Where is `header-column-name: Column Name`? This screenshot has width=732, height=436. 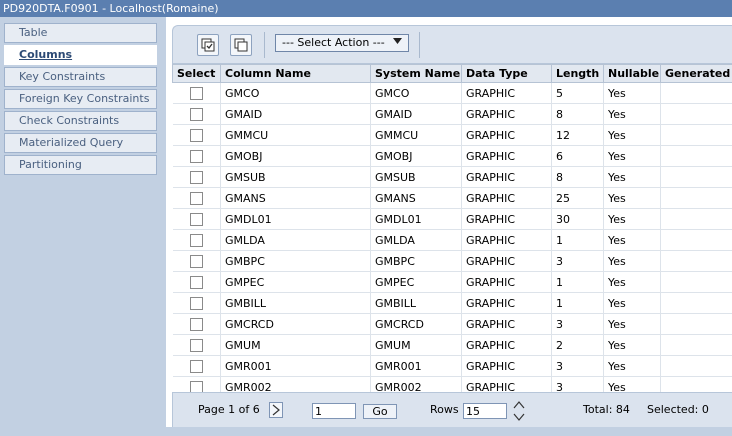 header-column-name: Column Name is located at coordinates (295, 73).